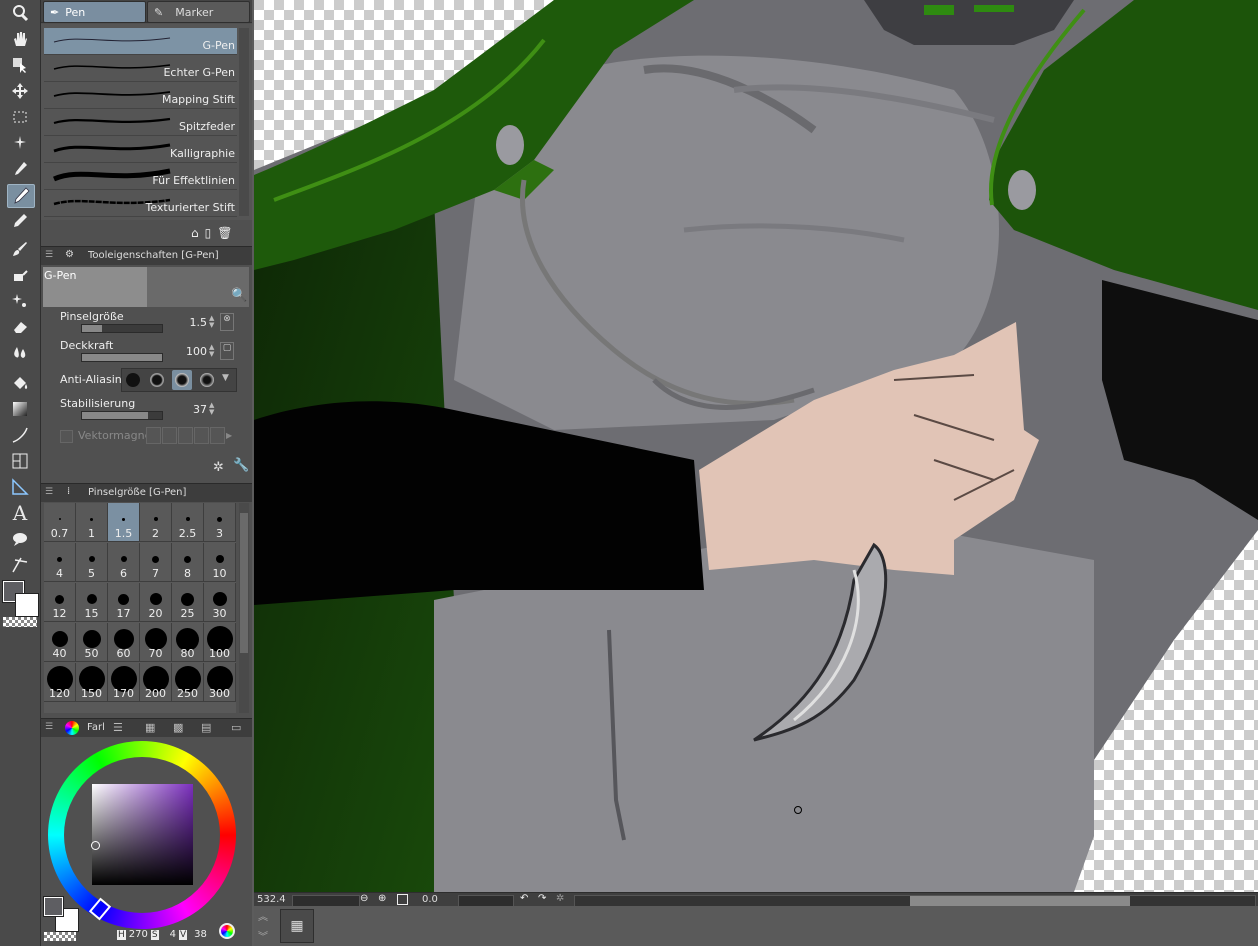 The image size is (1258, 946). I want to click on zoom-in-icon: ⊕, so click(382, 898).